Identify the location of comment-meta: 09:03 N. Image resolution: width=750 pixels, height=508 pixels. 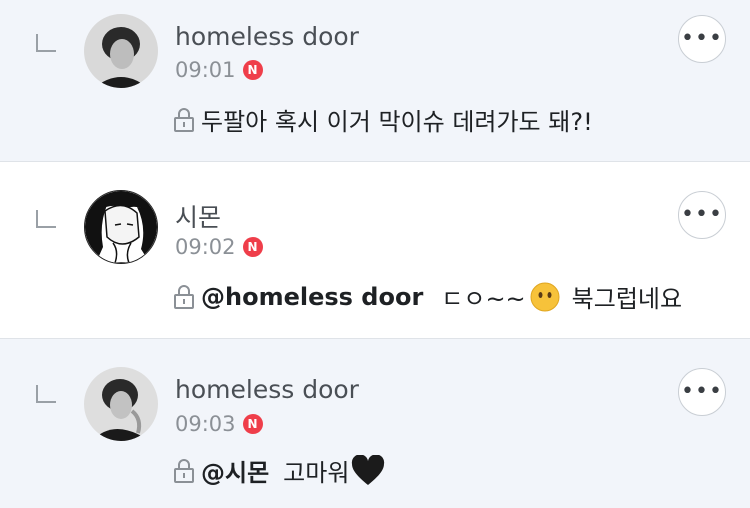
(219, 424).